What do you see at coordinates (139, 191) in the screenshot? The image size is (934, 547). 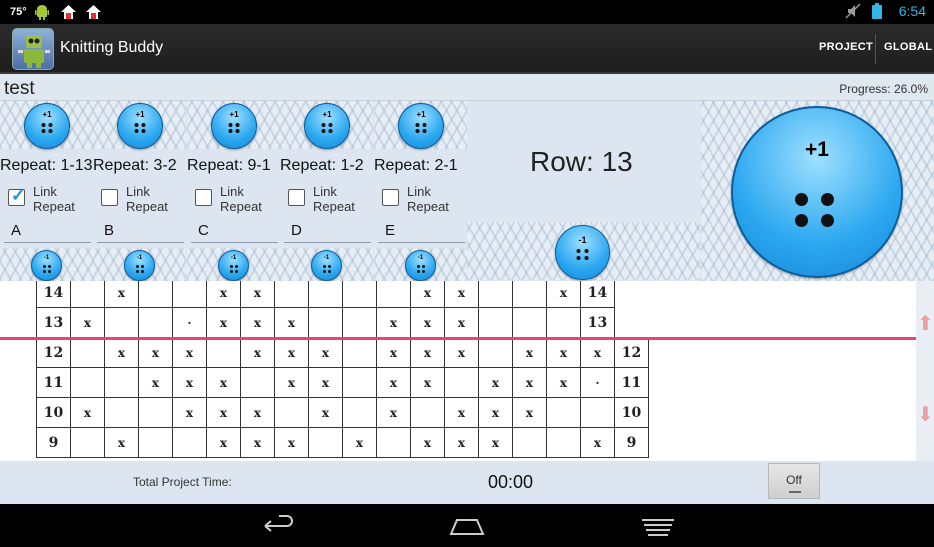 I see `counter-b: +1 Repeat: 3-2 Link Repeat B -1` at bounding box center [139, 191].